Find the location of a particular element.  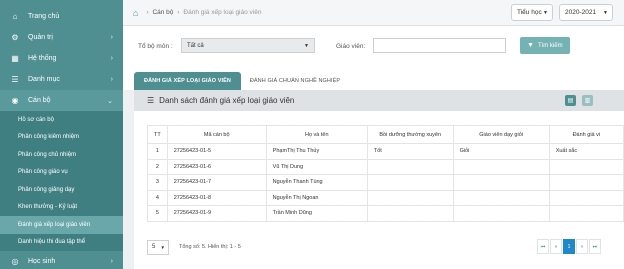

print-icon: ▥ is located at coordinates (587, 100).